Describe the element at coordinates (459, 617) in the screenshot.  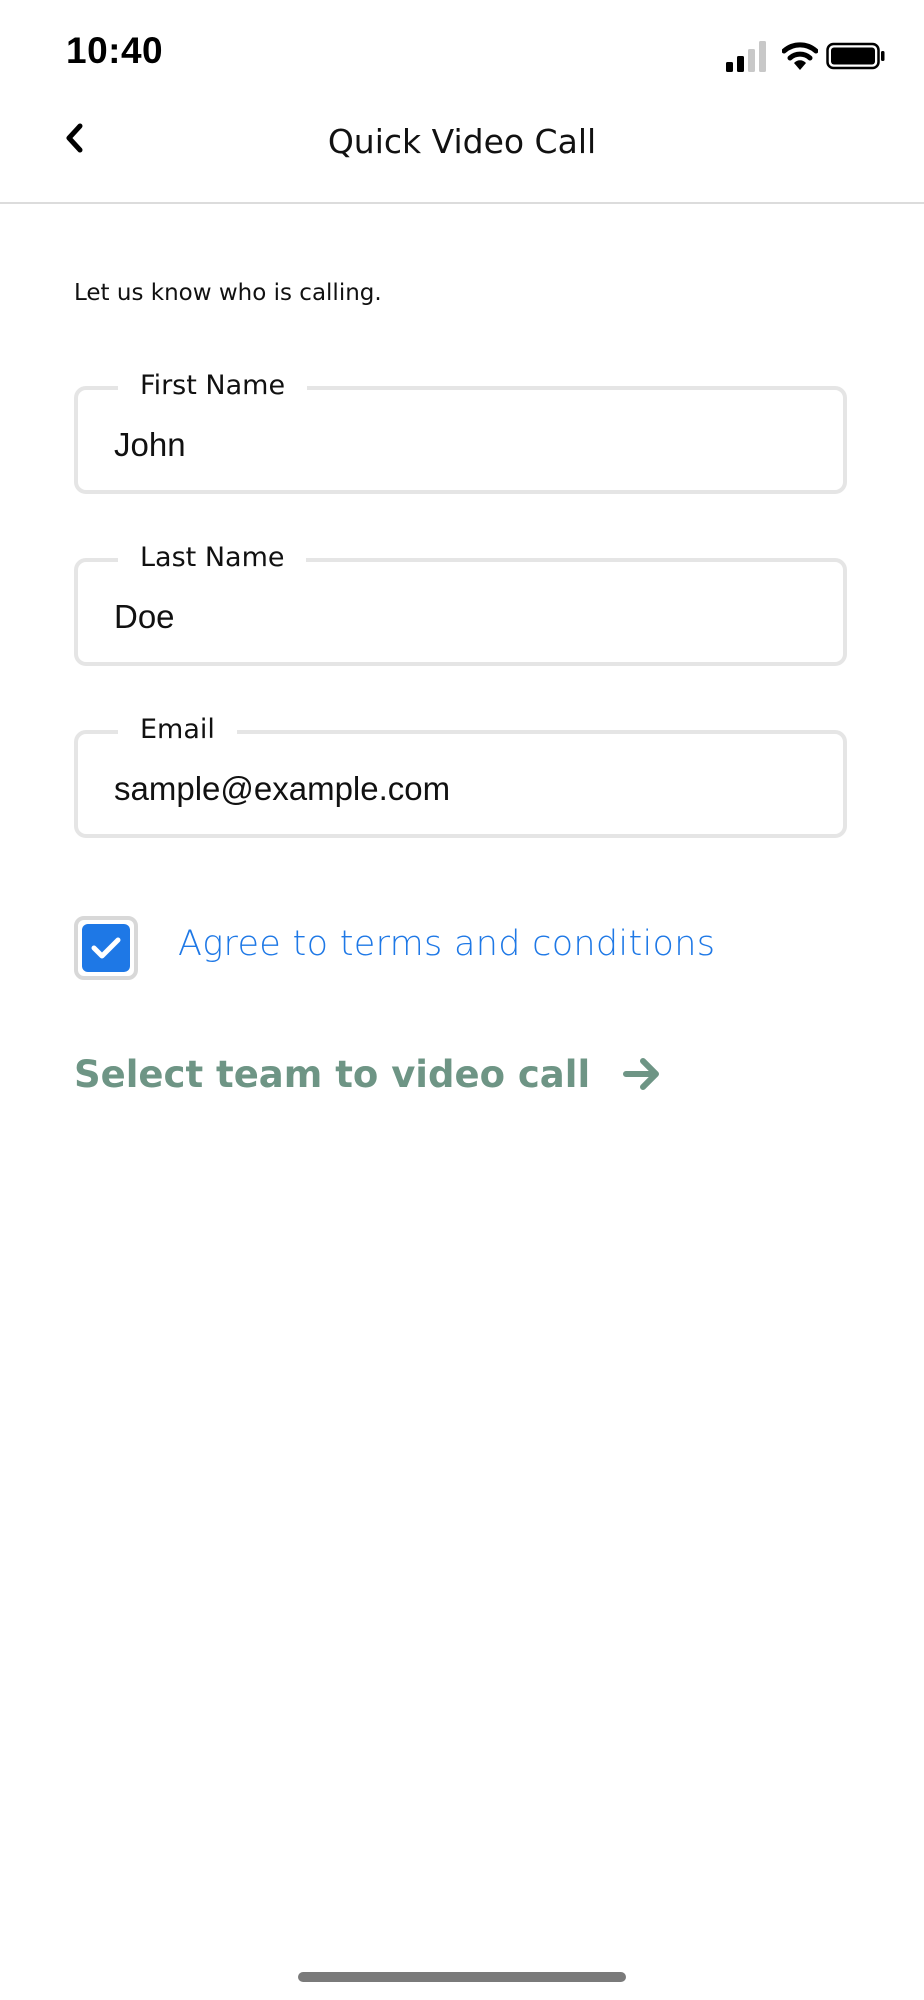
I see `last-name-input` at that location.